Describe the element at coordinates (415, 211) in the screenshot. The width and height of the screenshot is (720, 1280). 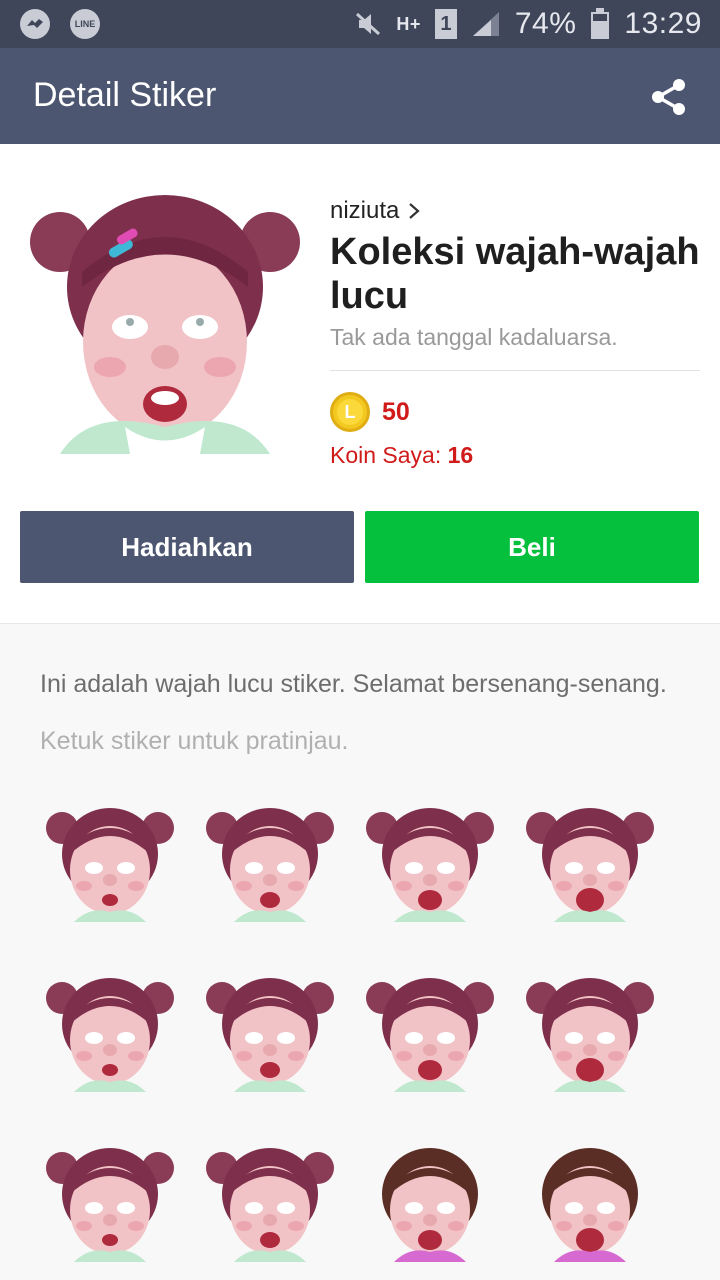
I see `chevron-right-icon` at that location.